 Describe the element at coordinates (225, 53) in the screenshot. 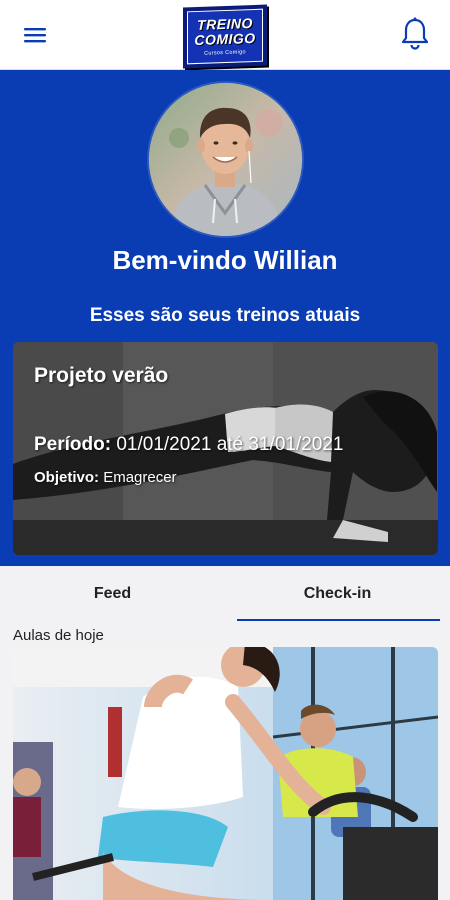

I see `logo-tagline: Cursos Comigo` at that location.